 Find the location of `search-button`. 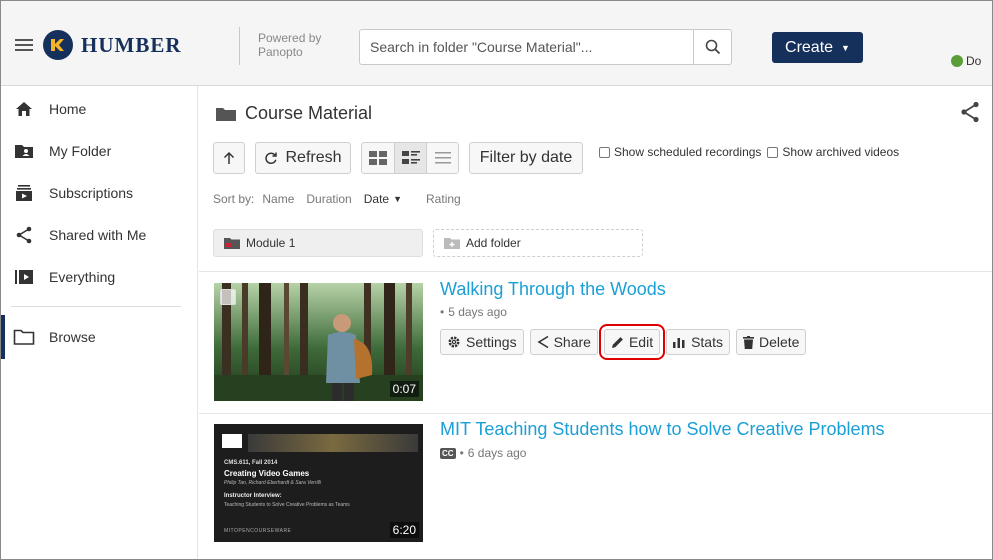

search-button is located at coordinates (712, 47).